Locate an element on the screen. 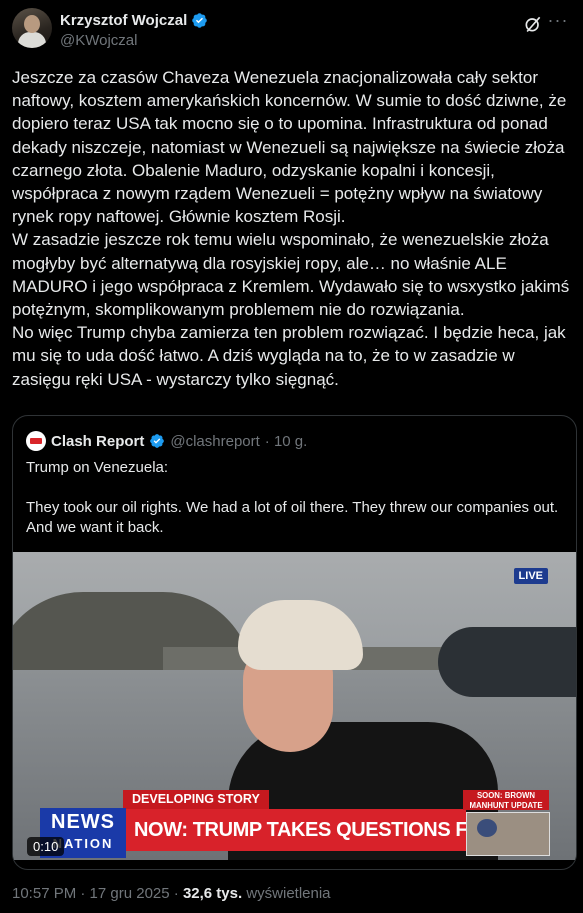 The width and height of the screenshot is (583, 913). speaker-hair is located at coordinates (300, 635).